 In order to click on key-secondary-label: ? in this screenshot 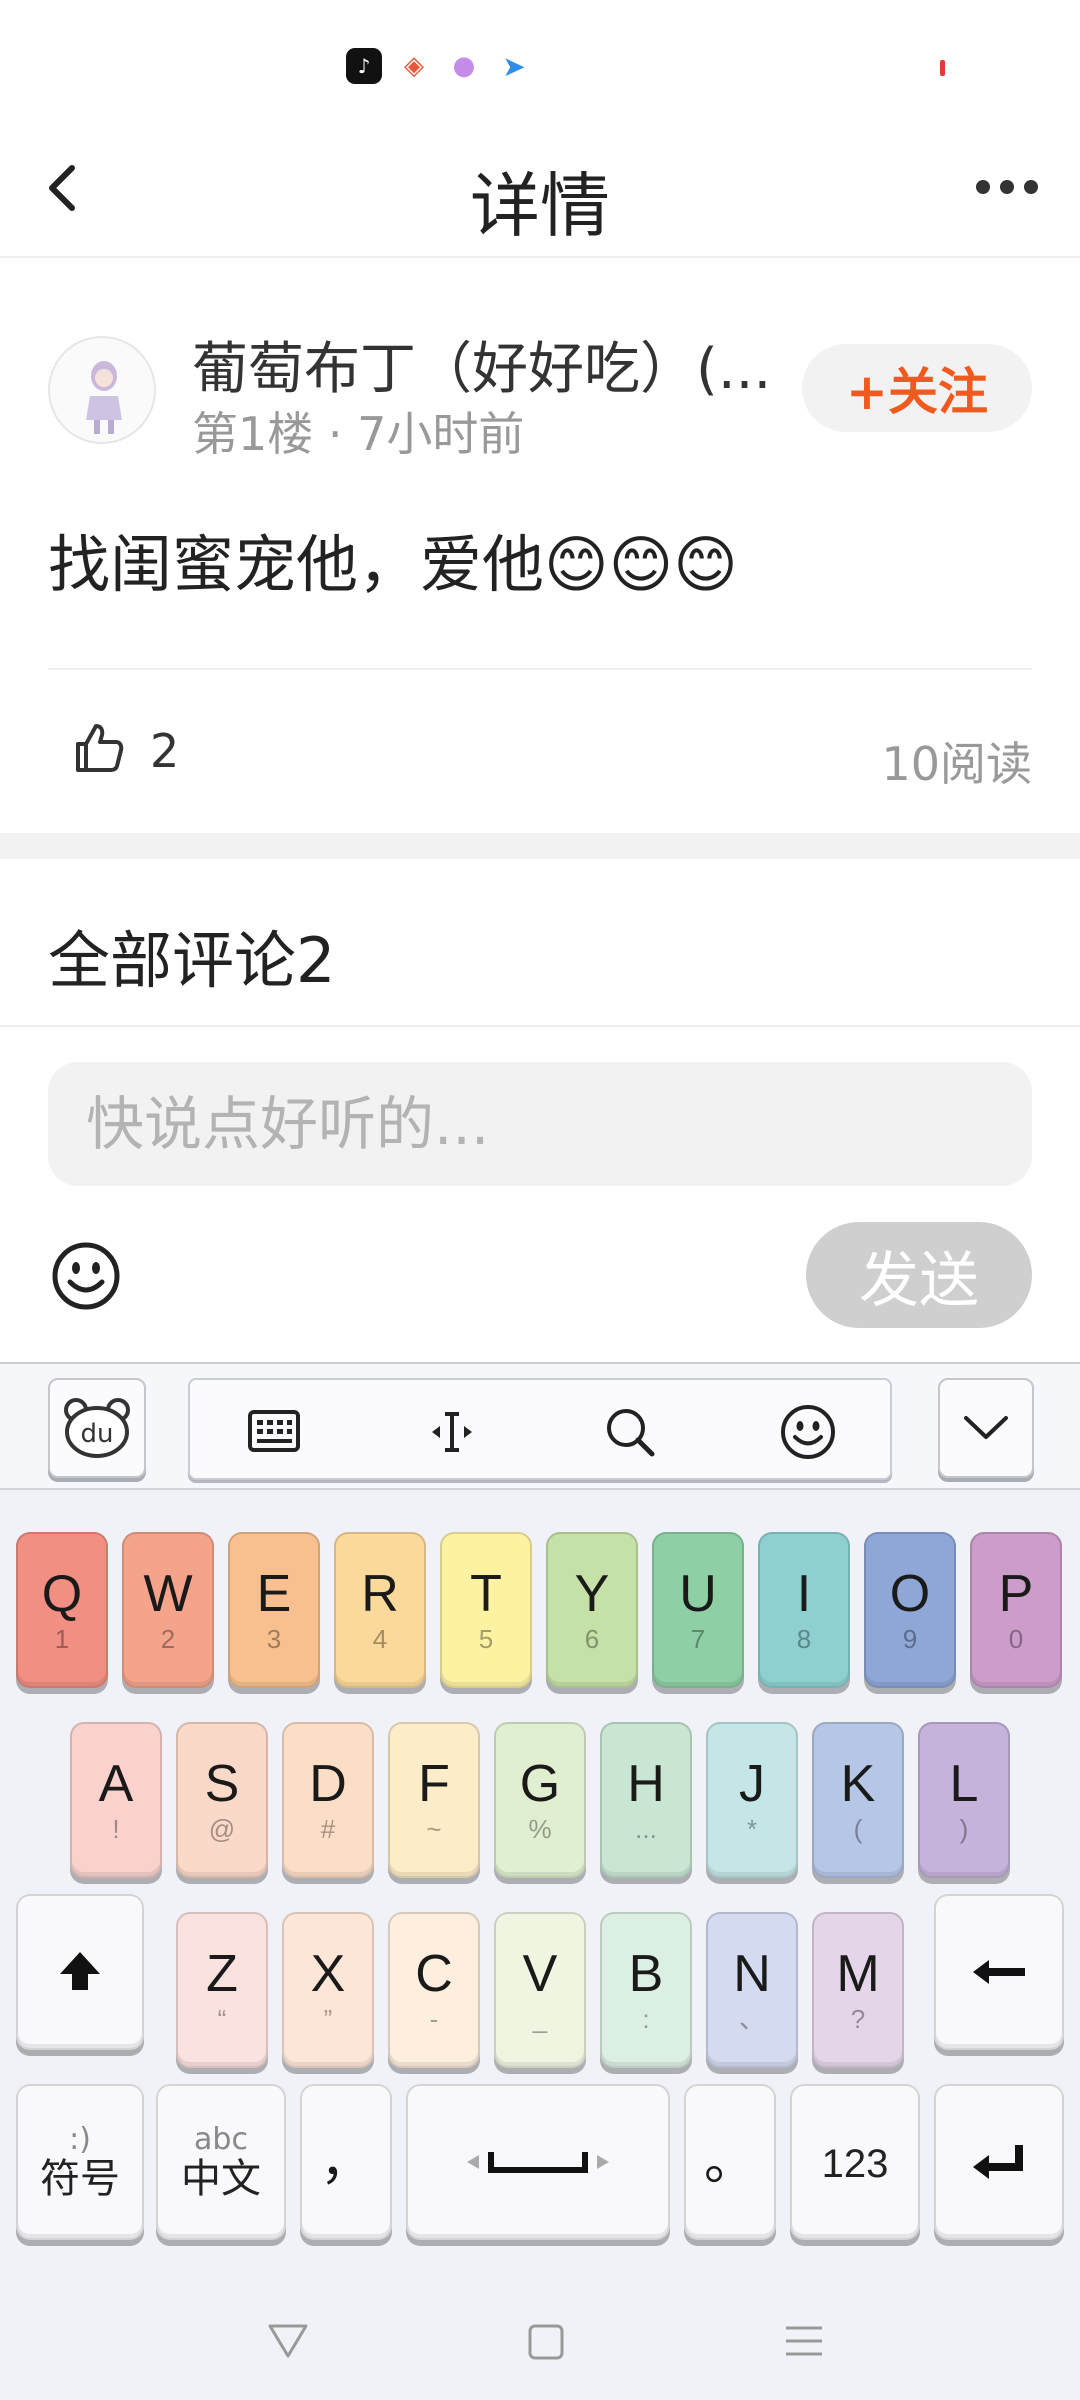, I will do `click(858, 2019)`.